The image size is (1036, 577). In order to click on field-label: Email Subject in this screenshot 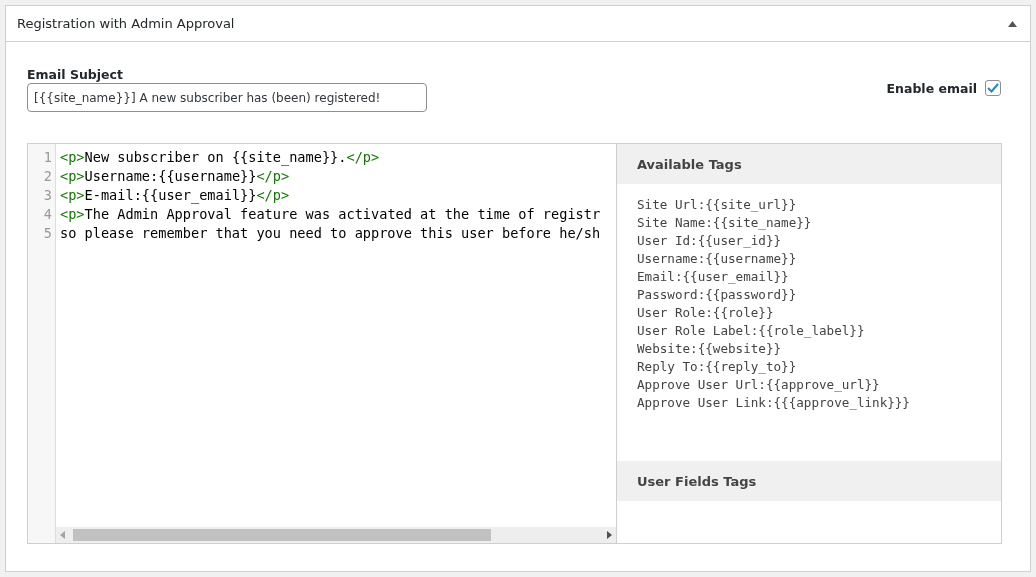, I will do `click(75, 74)`.